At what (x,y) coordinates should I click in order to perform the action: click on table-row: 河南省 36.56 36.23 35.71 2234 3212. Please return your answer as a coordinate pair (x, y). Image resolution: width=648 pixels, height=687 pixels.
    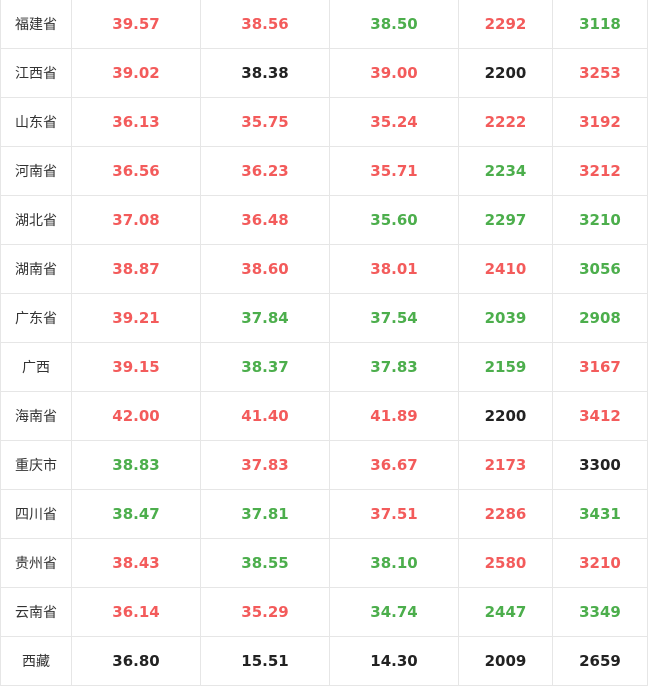
    Looking at the image, I should click on (324, 171).